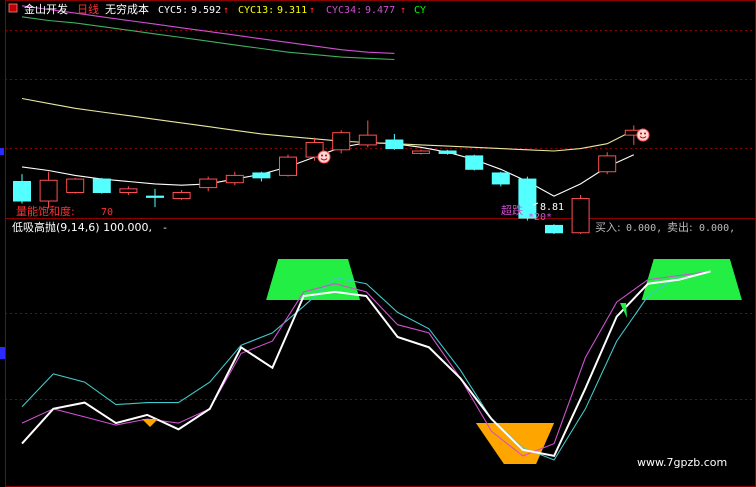 This screenshot has height=487, width=756. What do you see at coordinates (644, 228) in the screenshot?
I see `buy-value: 0.000,` at bounding box center [644, 228].